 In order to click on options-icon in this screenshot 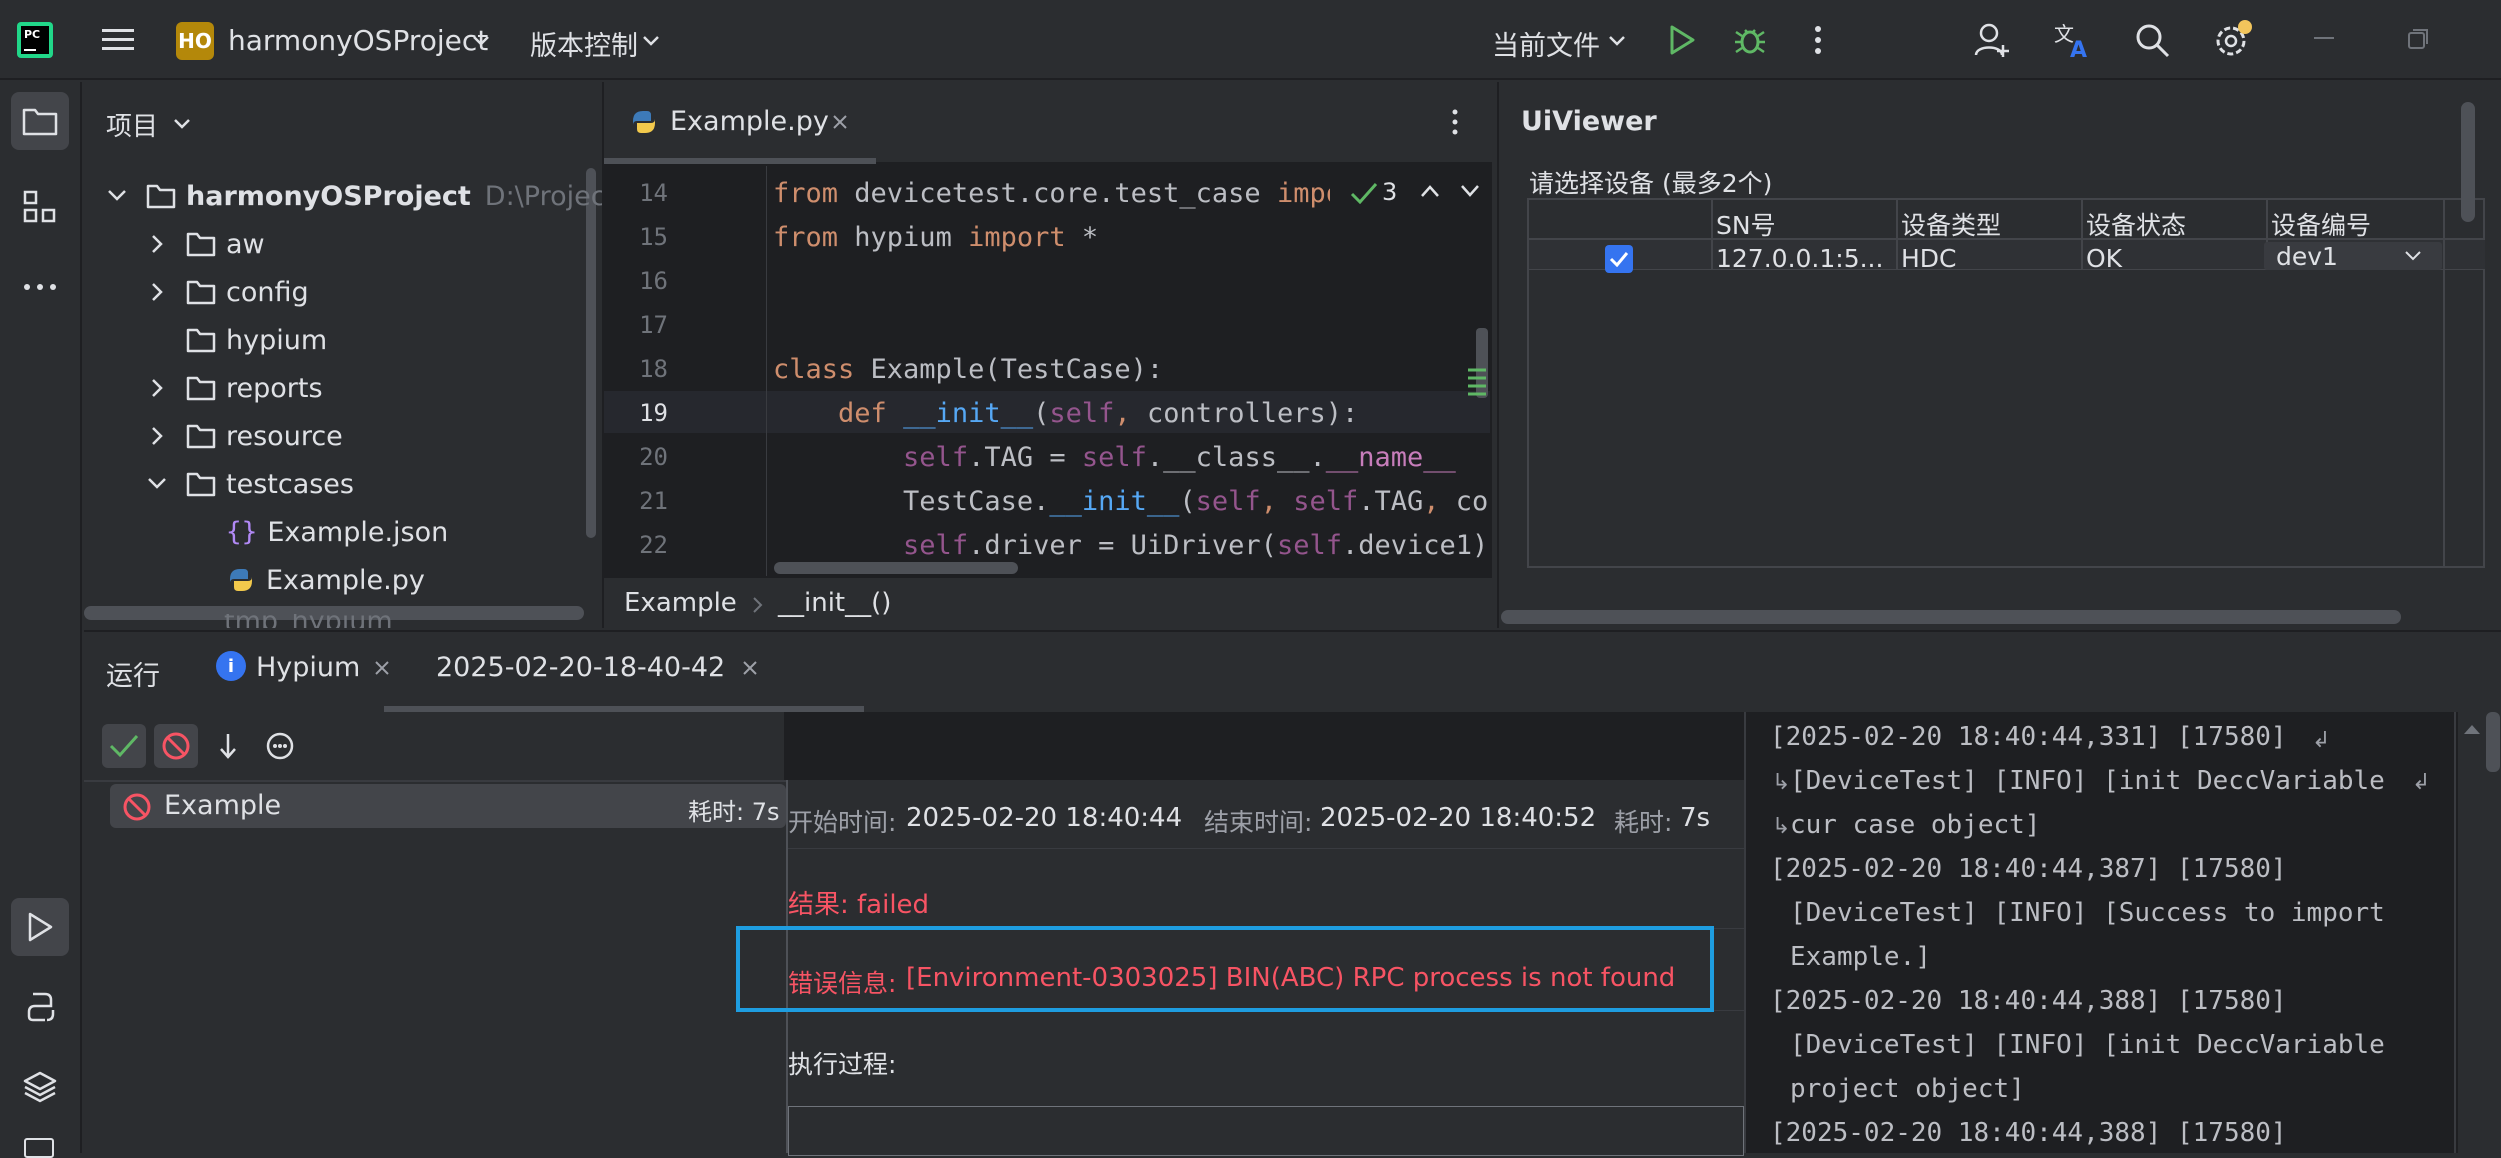, I will do `click(280, 746)`.